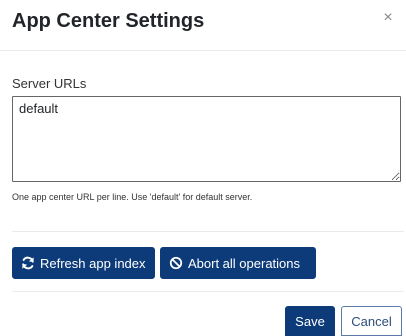 The image size is (406, 336). What do you see at coordinates (93, 263) in the screenshot?
I see `refresh-app-index-label: Refresh app index` at bounding box center [93, 263].